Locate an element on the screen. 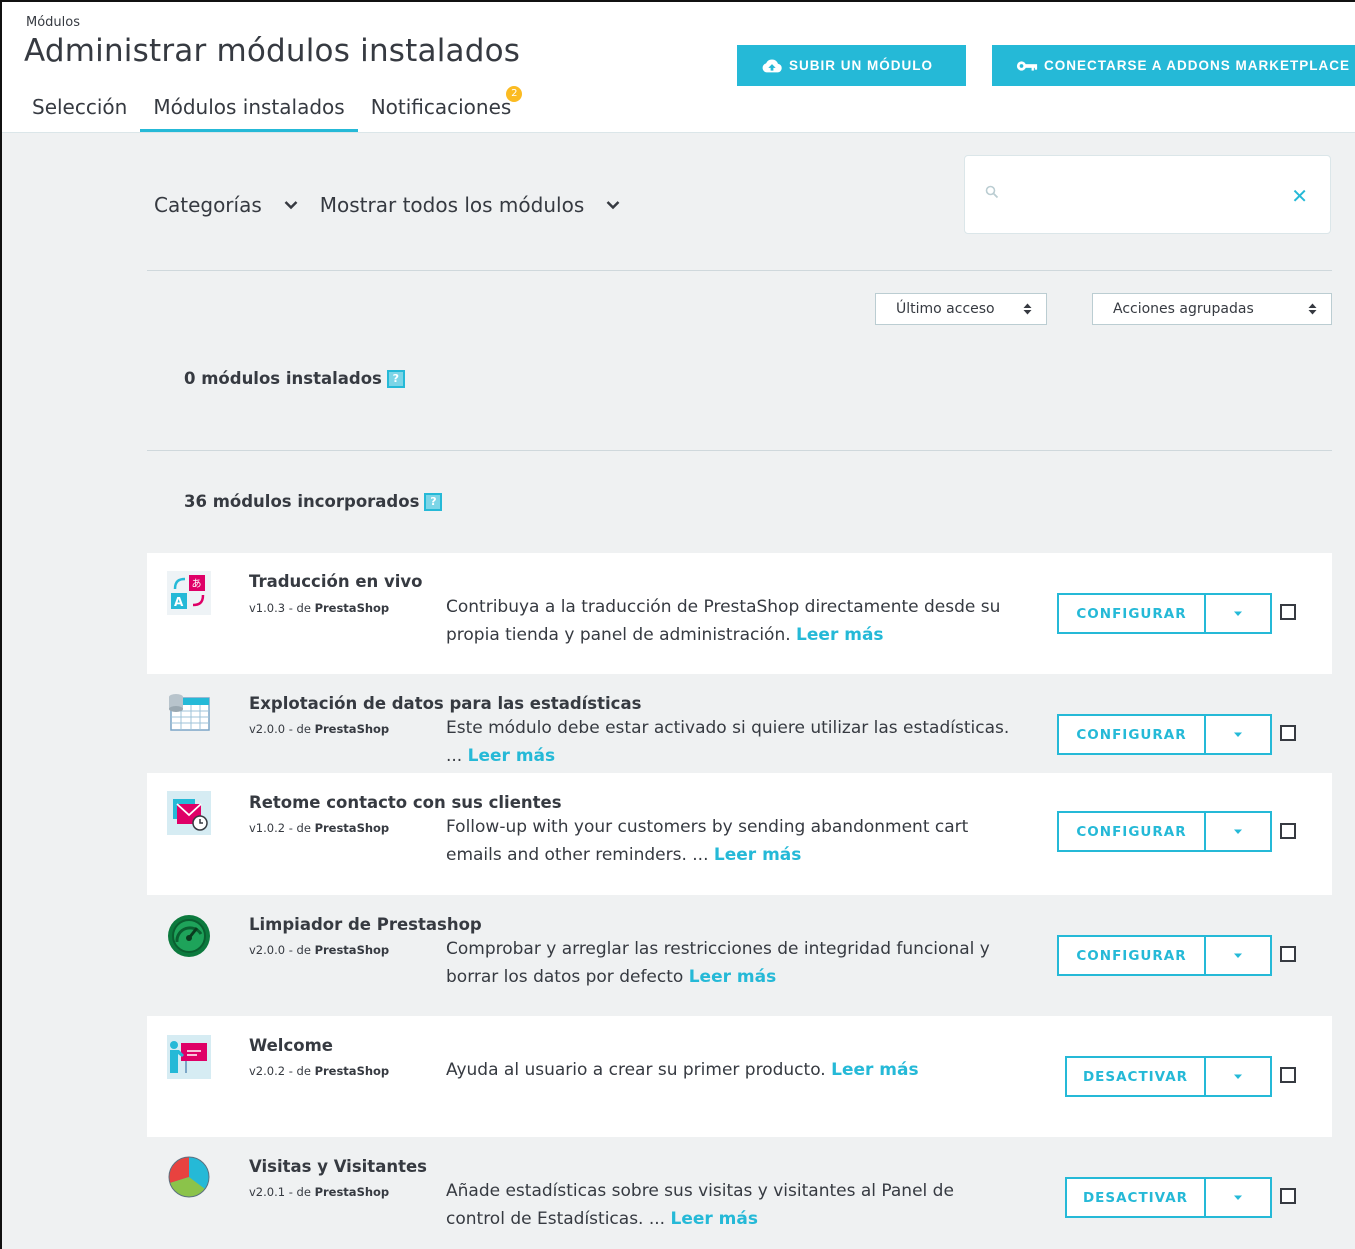 The image size is (1355, 1249). breadcrumb: Módulos is located at coordinates (53, 22).